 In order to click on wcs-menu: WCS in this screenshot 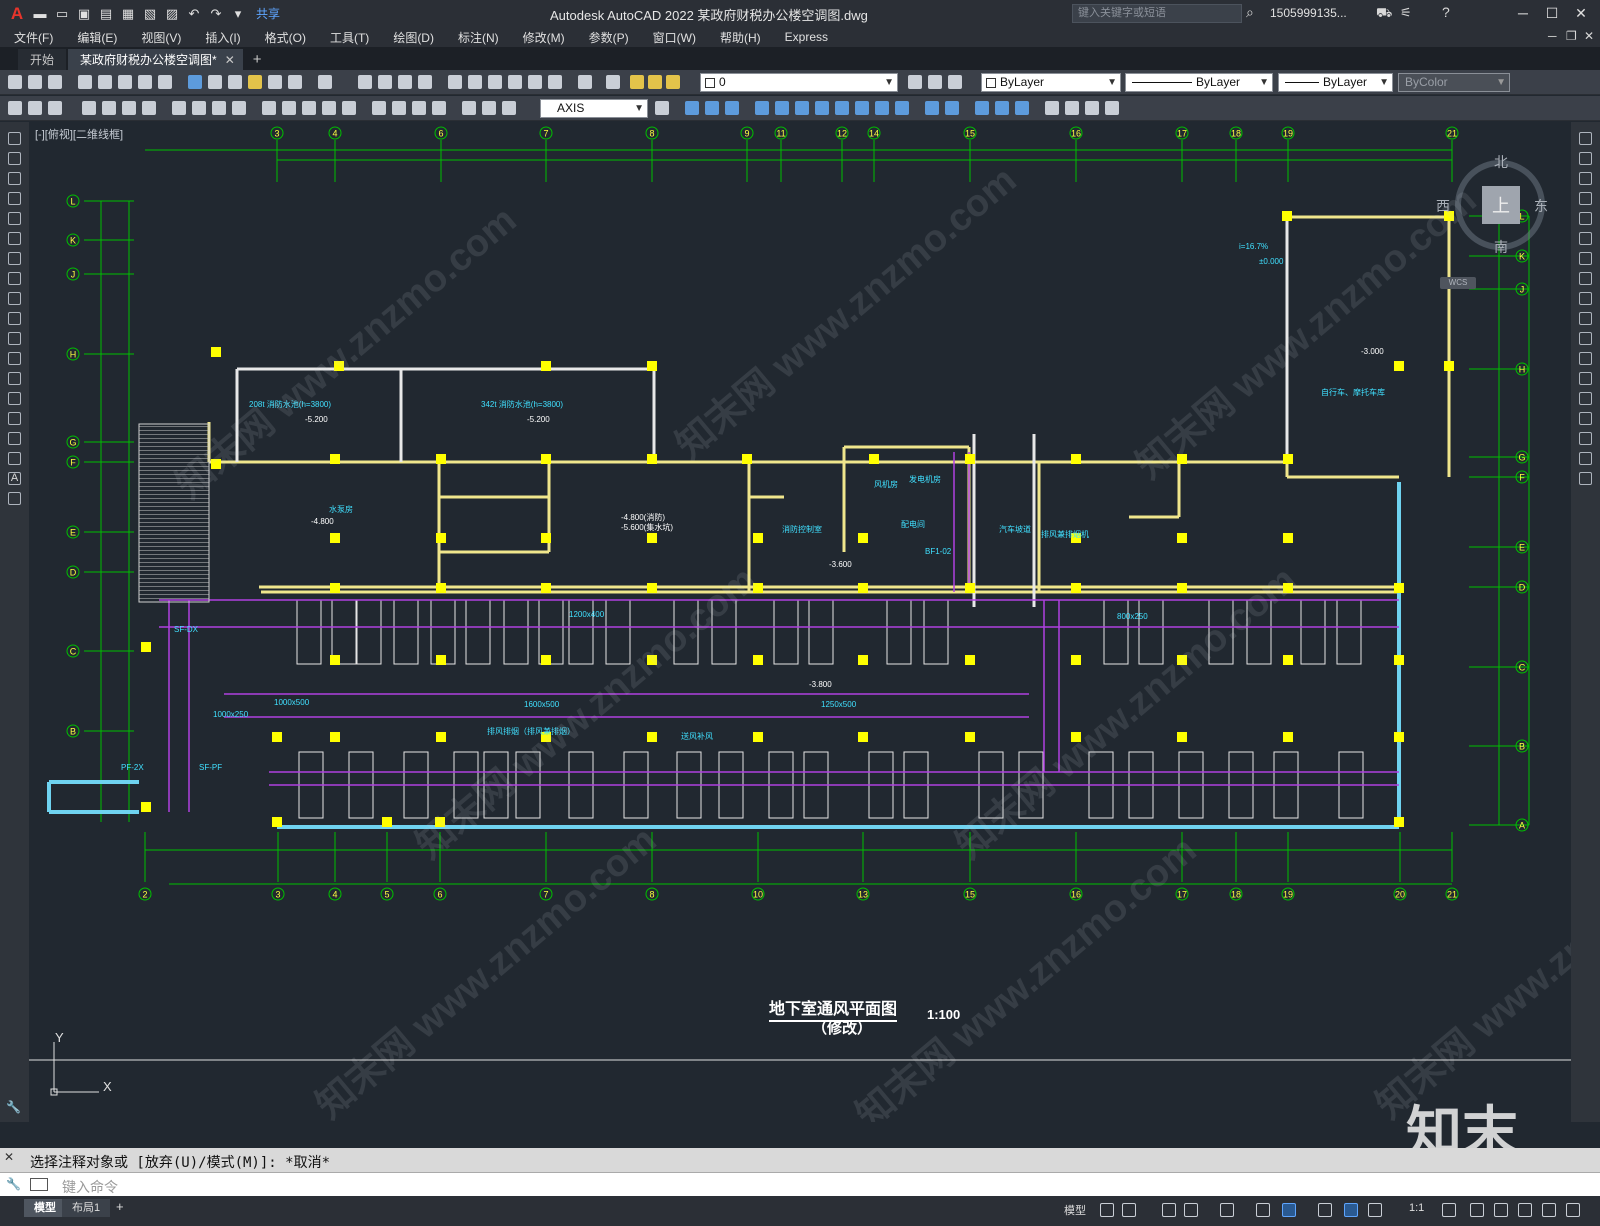, I will do `click(1458, 283)`.